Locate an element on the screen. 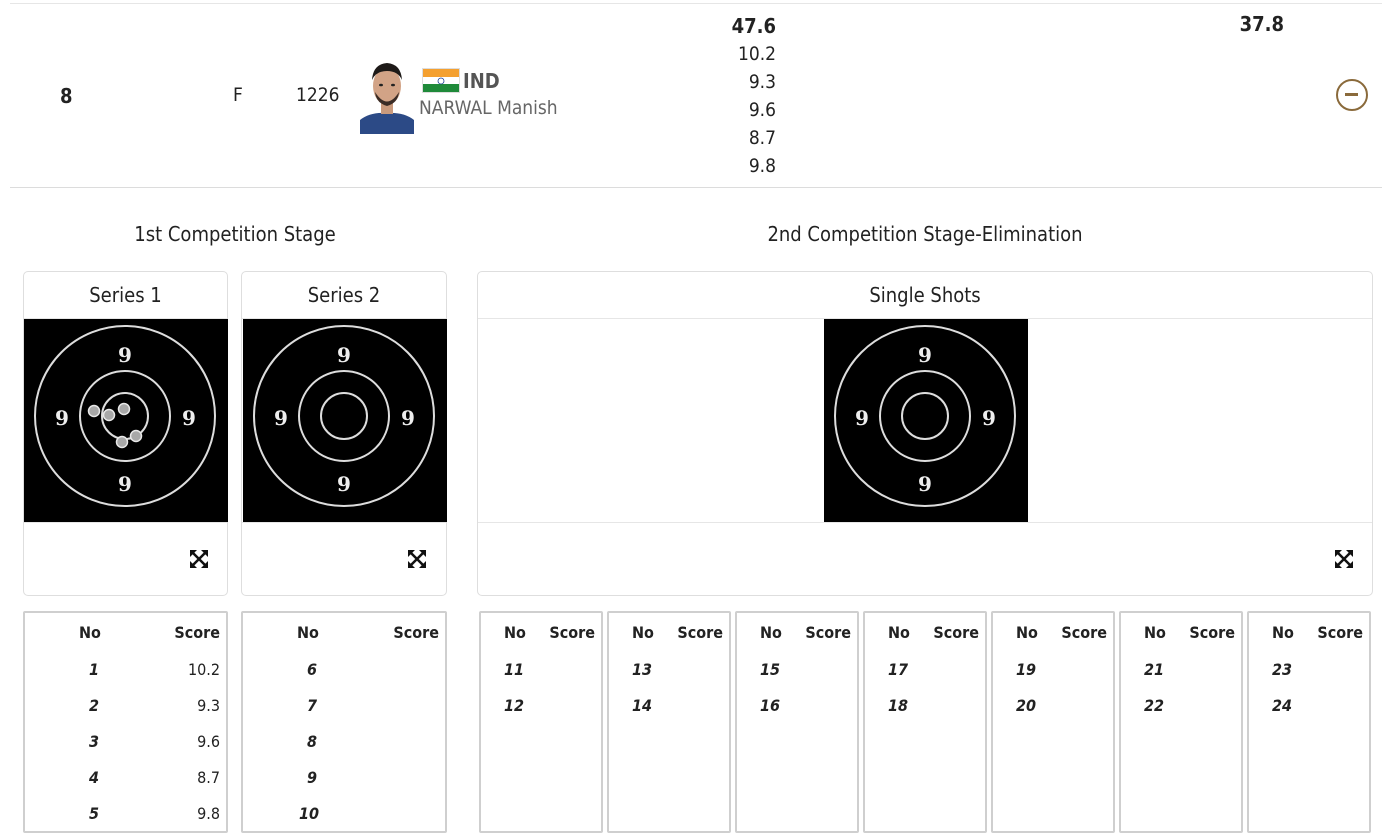 This screenshot has height=838, width=1384. shot-no: 7 is located at coordinates (312, 705).